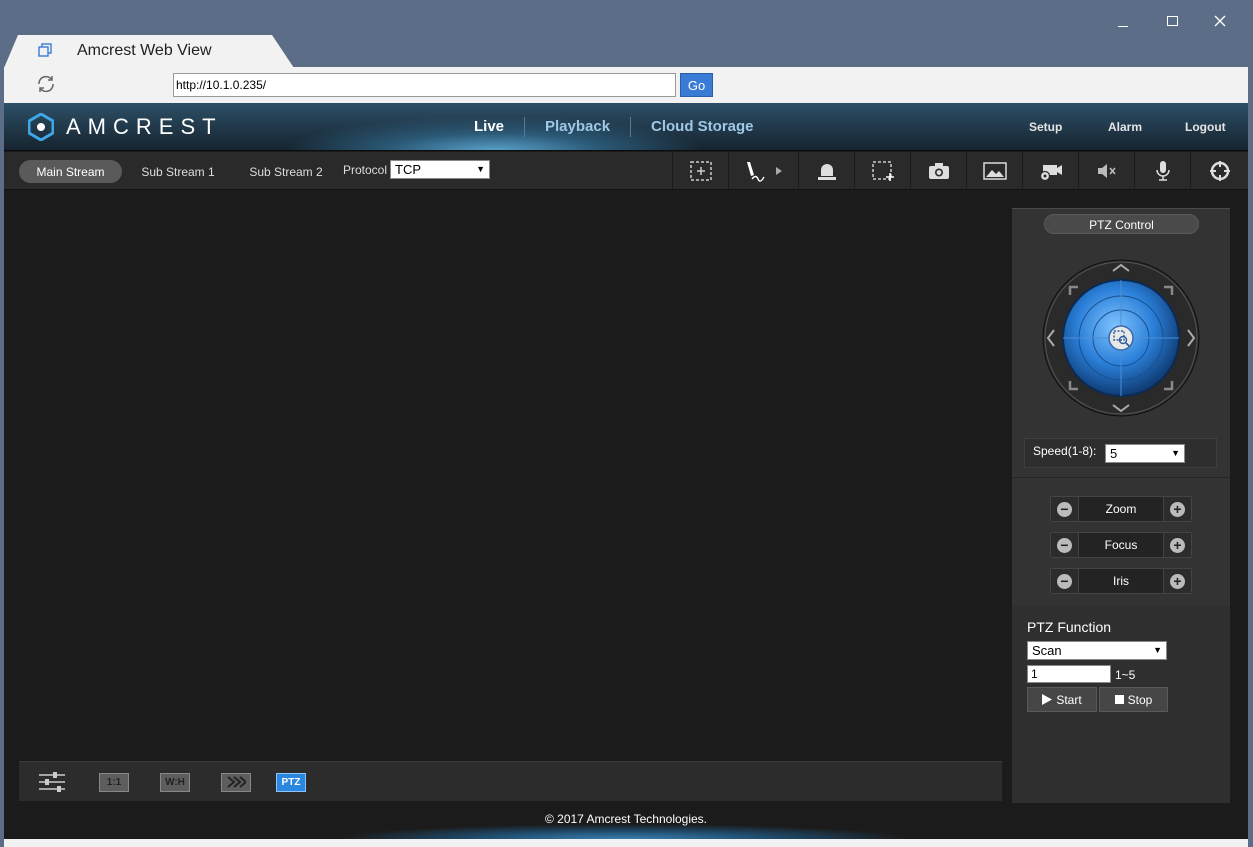  I want to click on target-button, so click(1219, 171).